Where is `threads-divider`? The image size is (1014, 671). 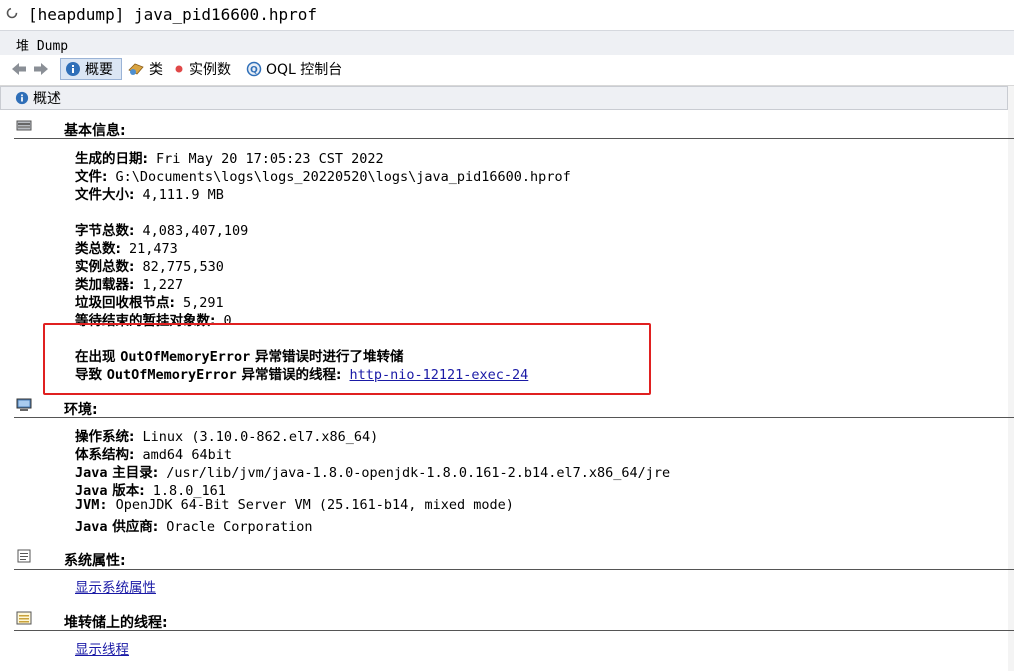 threads-divider is located at coordinates (514, 630).